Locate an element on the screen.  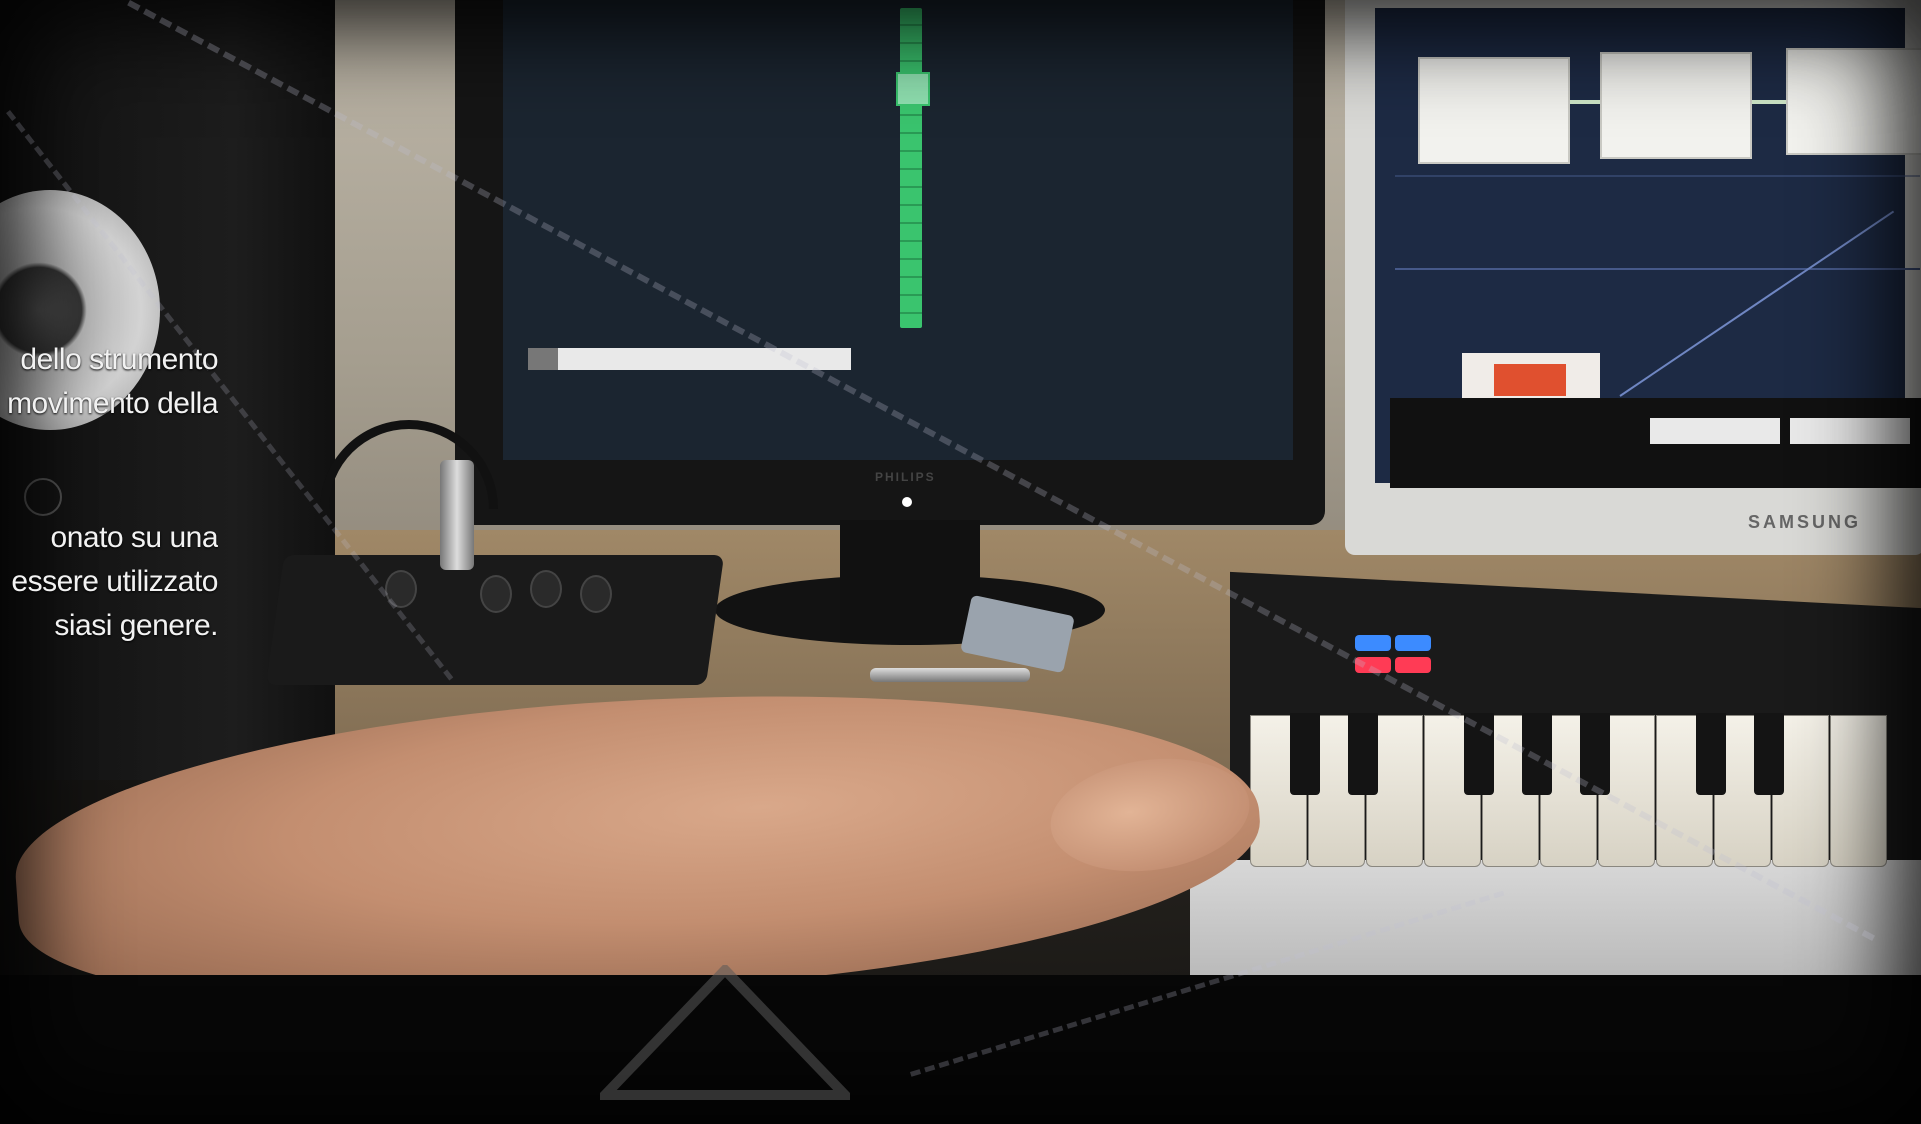
level-meter-handle is located at coordinates (913, 89).